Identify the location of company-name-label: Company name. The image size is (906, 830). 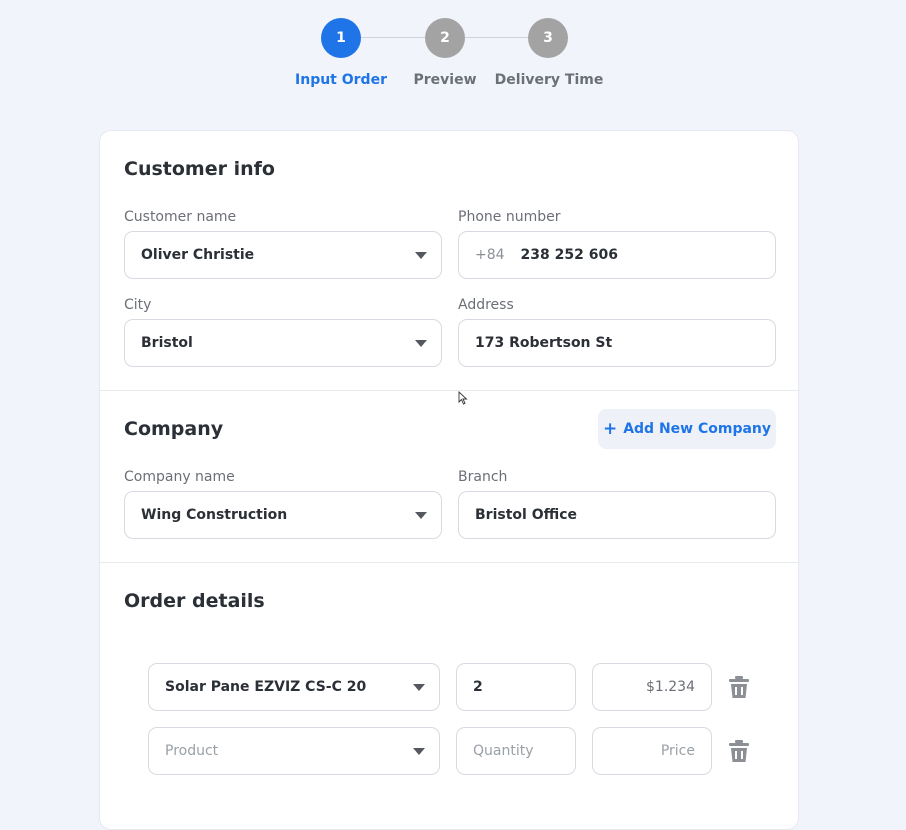
(179, 477).